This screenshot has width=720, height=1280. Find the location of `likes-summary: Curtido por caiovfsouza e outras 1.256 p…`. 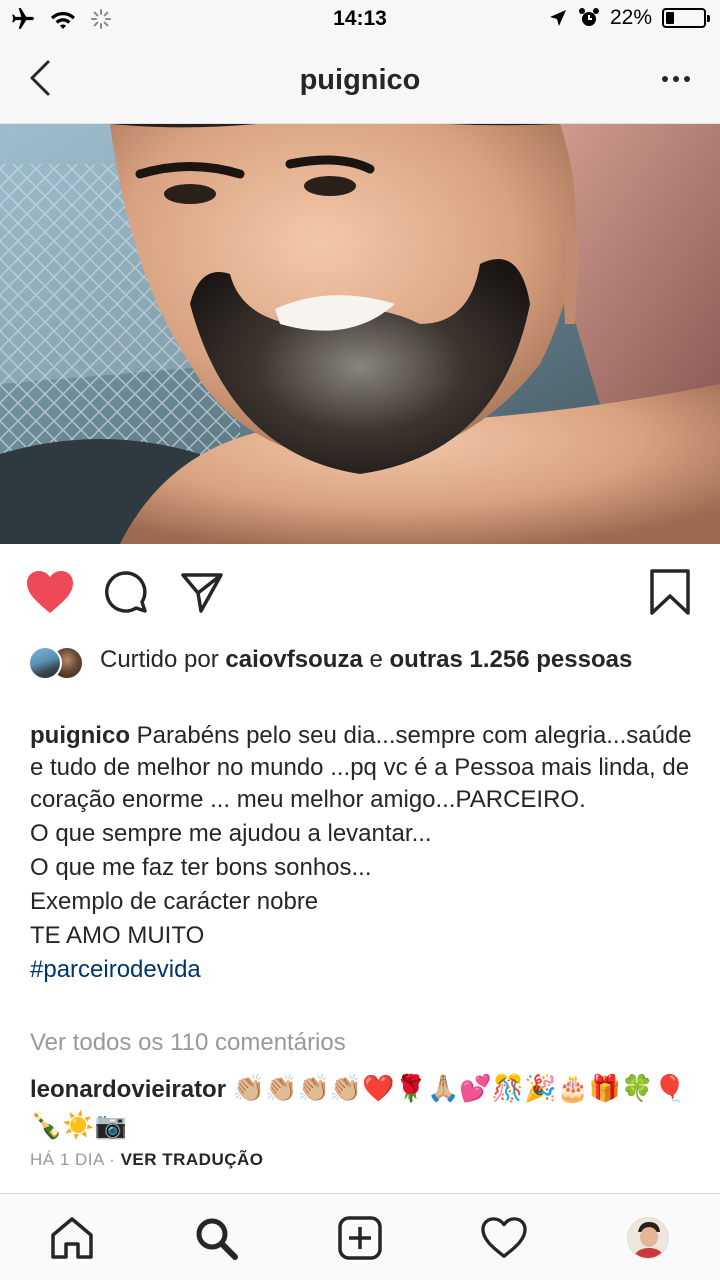

likes-summary: Curtido por caiovfsouza e outras 1.256 p… is located at coordinates (363, 663).